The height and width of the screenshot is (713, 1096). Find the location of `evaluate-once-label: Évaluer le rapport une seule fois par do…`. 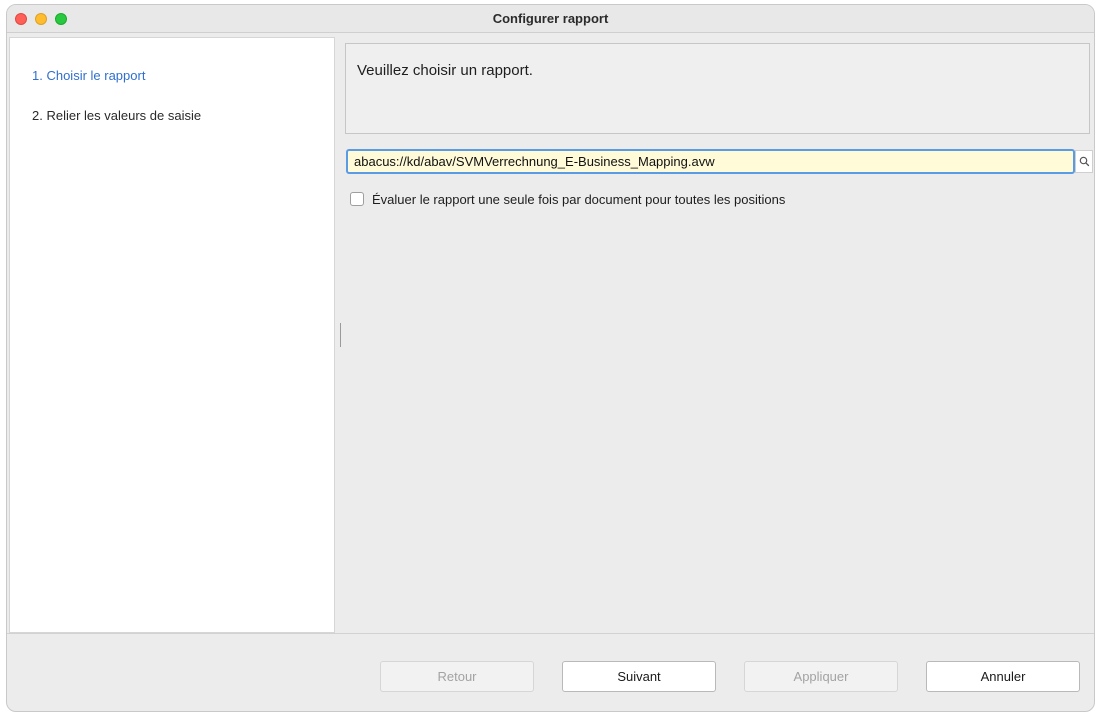

evaluate-once-label: Évaluer le rapport une seule fois par do… is located at coordinates (579, 199).